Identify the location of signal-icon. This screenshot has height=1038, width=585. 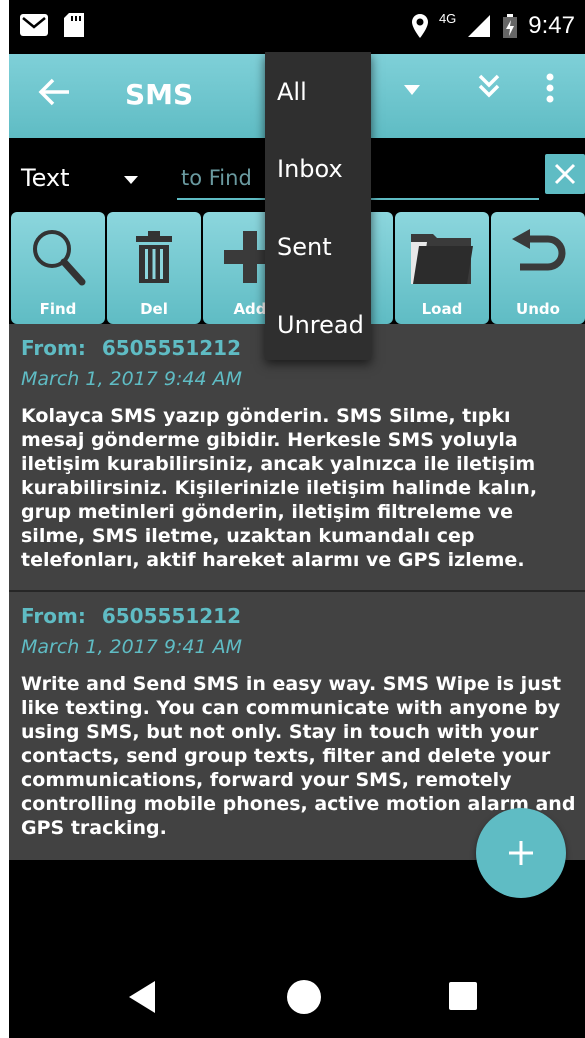
(479, 26).